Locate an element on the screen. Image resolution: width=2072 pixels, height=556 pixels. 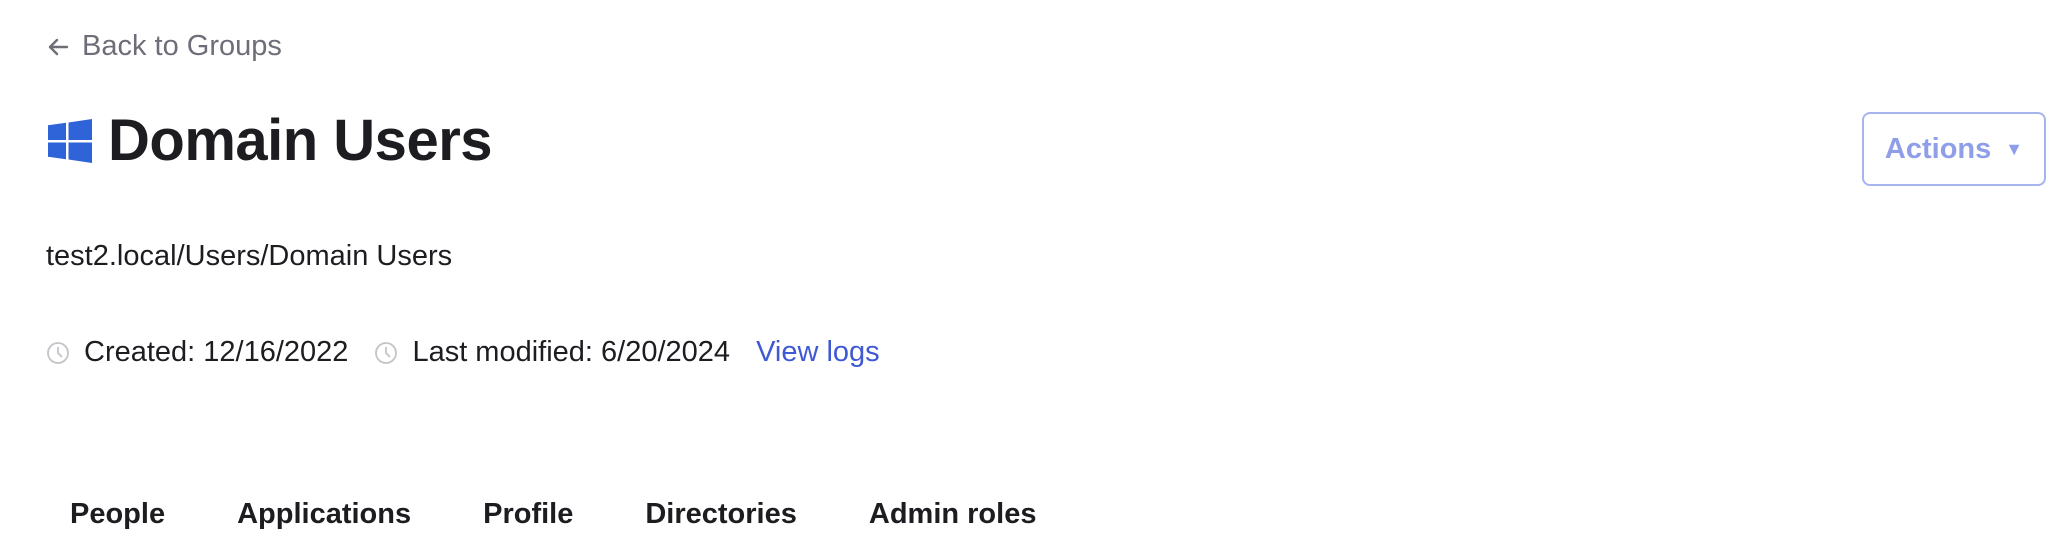
tab-applications: Applications is located at coordinates (324, 514).